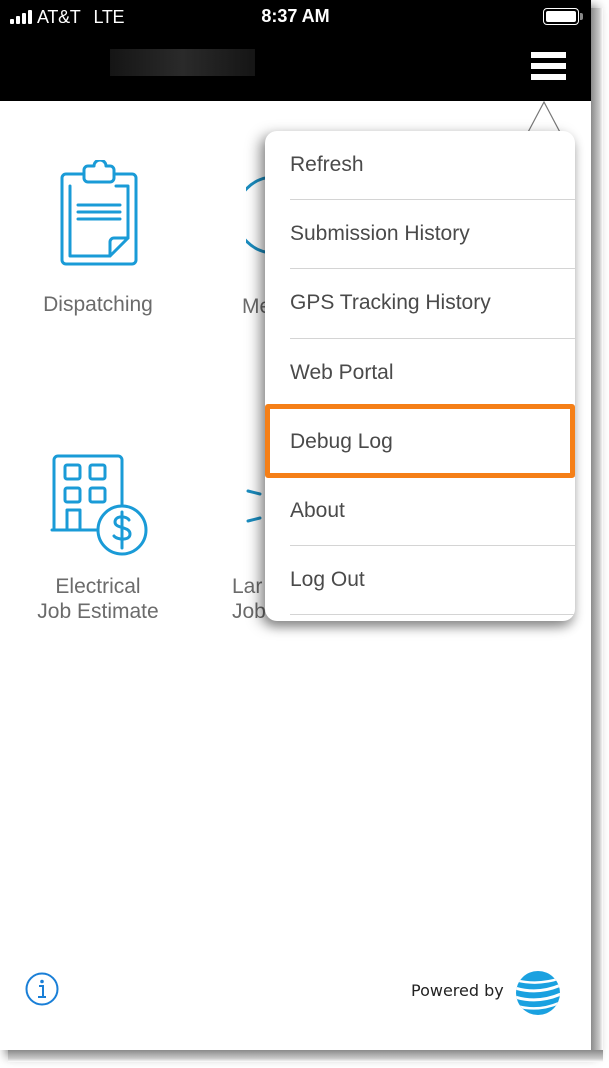 Image resolution: width=609 pixels, height=1068 pixels. I want to click on tile-dispatching: Dispatching, so click(98, 238).